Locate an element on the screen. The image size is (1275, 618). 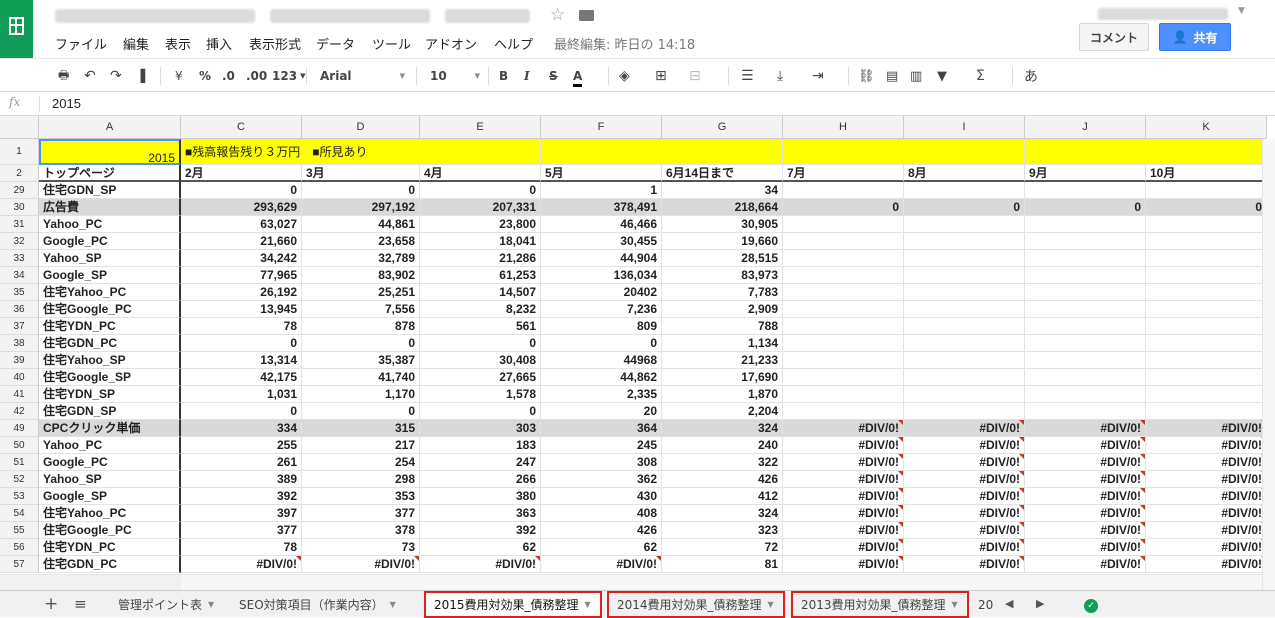
cell-i55: #DIV/0! is located at coordinates (964, 530).